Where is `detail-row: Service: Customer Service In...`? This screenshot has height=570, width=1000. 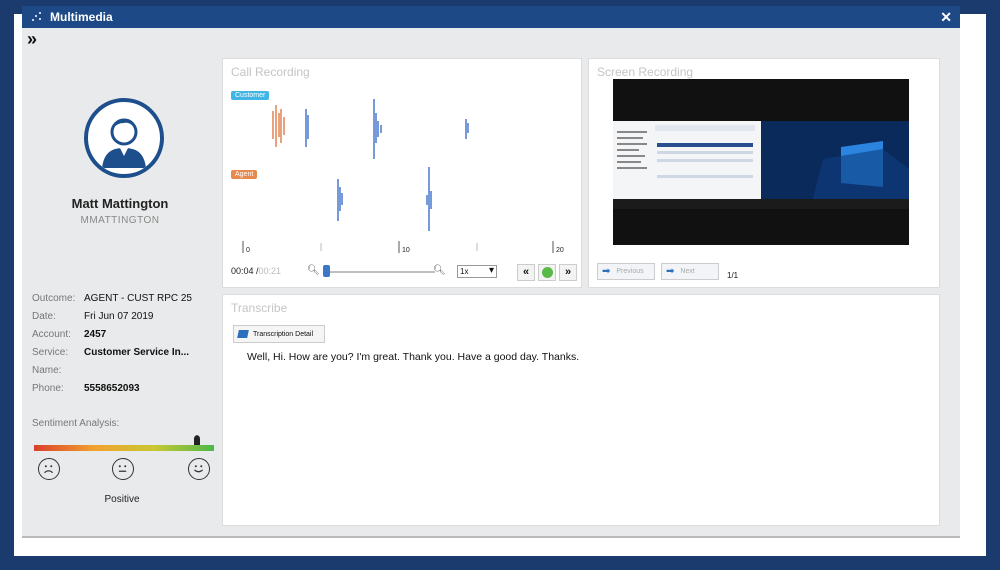
detail-row: Service: Customer Service In... is located at coordinates (124, 356).